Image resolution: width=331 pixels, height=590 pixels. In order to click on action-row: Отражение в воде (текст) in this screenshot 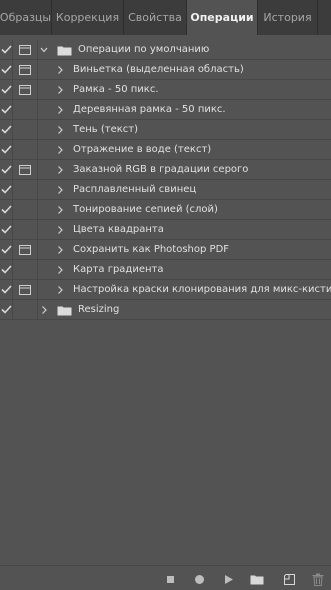, I will do `click(165, 150)`.